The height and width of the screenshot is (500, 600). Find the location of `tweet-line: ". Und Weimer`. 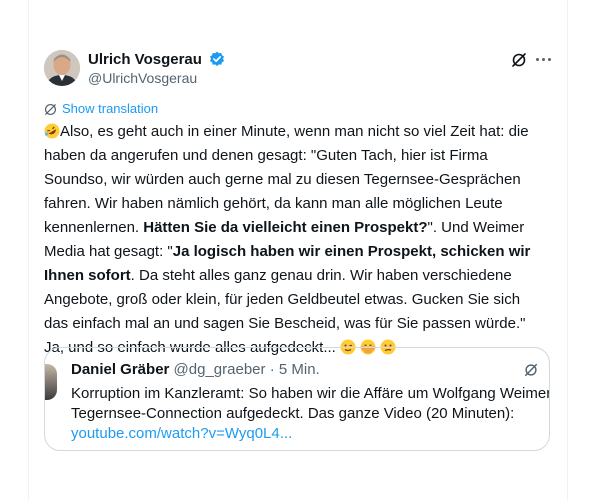

tweet-line: ". Und Weimer is located at coordinates (476, 227).